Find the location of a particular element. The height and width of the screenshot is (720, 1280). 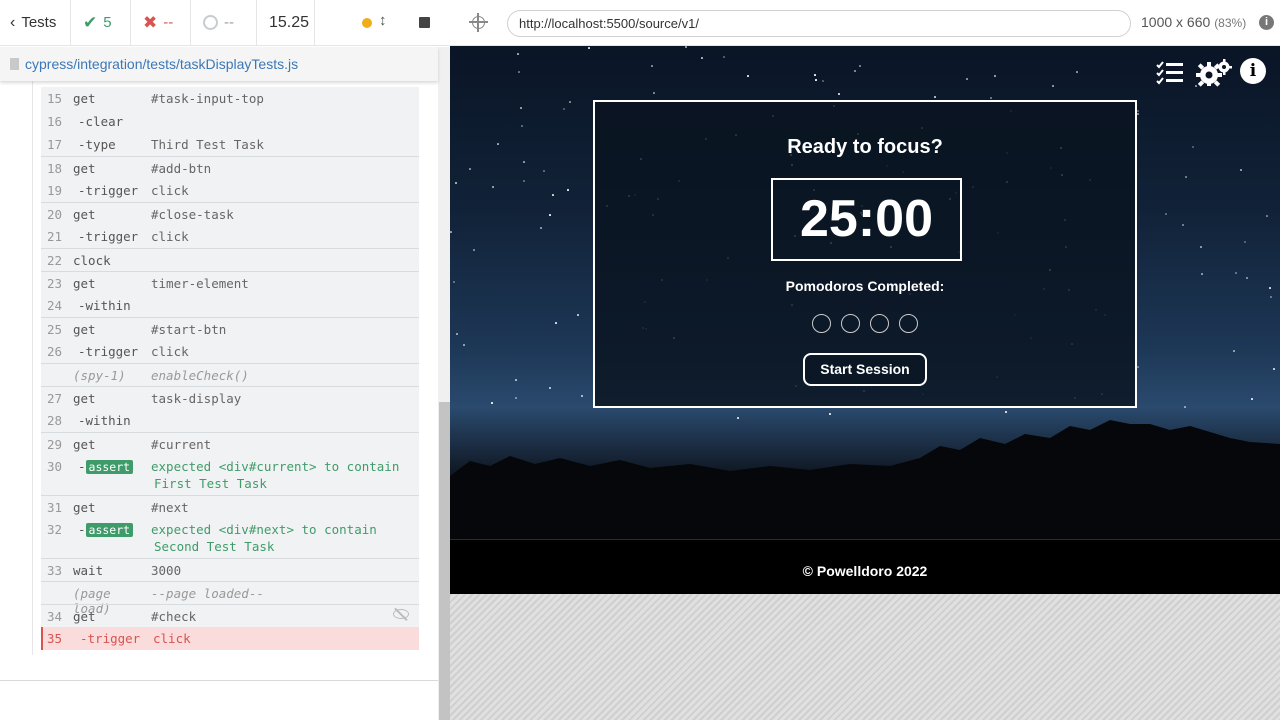

command-row: 35 -trigger click is located at coordinates (230, 638).